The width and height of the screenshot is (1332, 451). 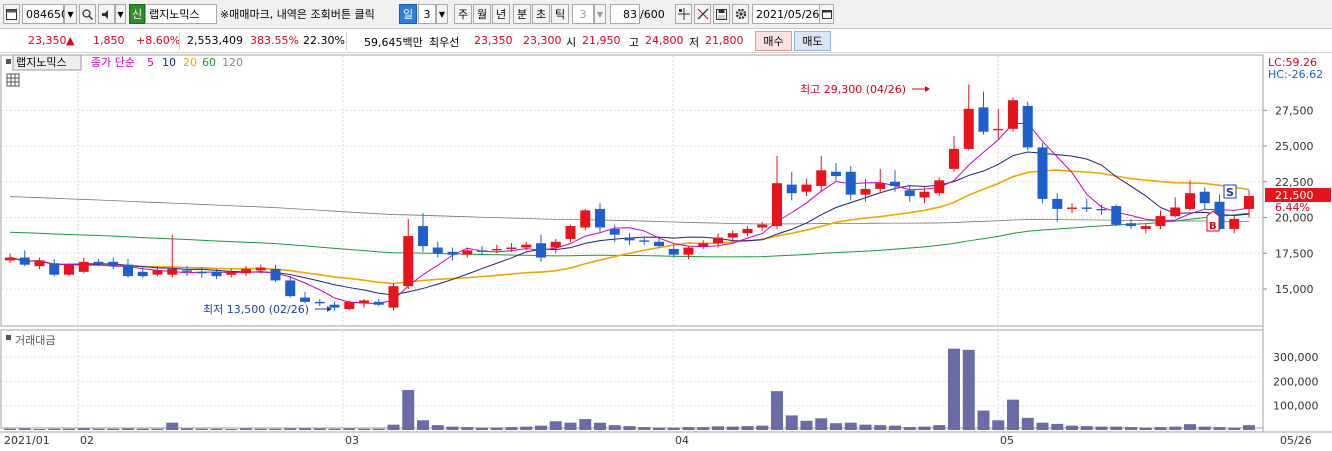 What do you see at coordinates (625, 14) in the screenshot?
I see `count-input: 83` at bounding box center [625, 14].